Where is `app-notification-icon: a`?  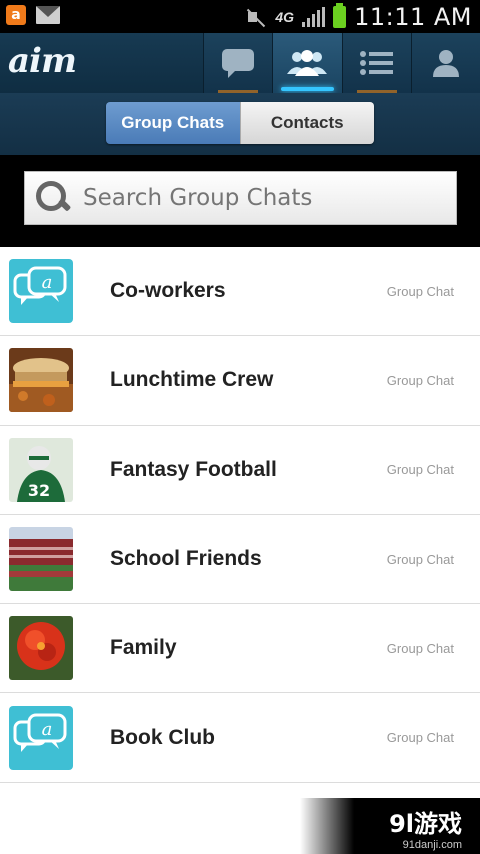 app-notification-icon: a is located at coordinates (16, 15).